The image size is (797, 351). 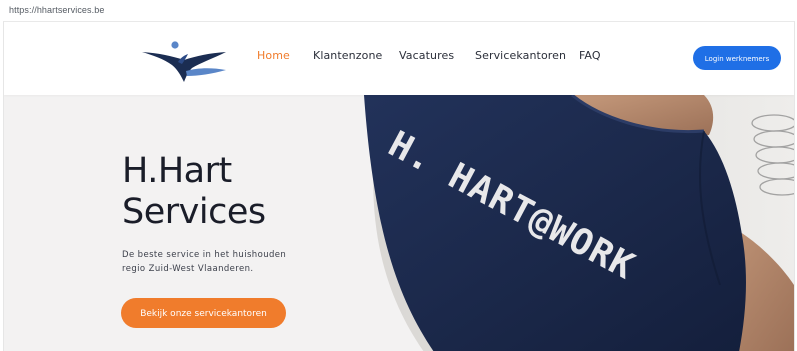 I want to click on nav-item-servicekantoren: Servicekantoren, so click(x=520, y=55).